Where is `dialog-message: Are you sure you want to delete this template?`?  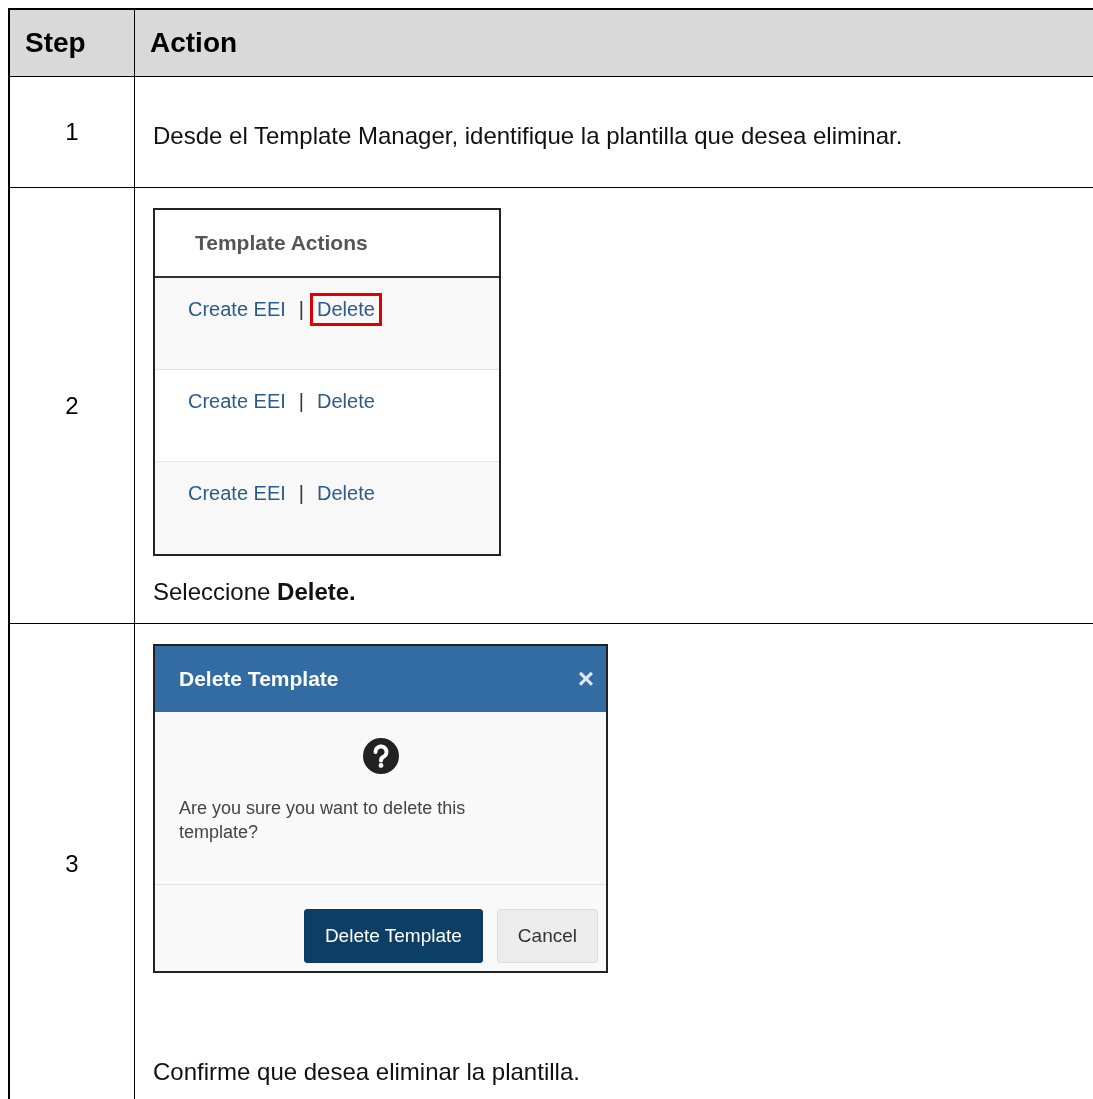 dialog-message: Are you sure you want to delete this template? is located at coordinates (323, 820).